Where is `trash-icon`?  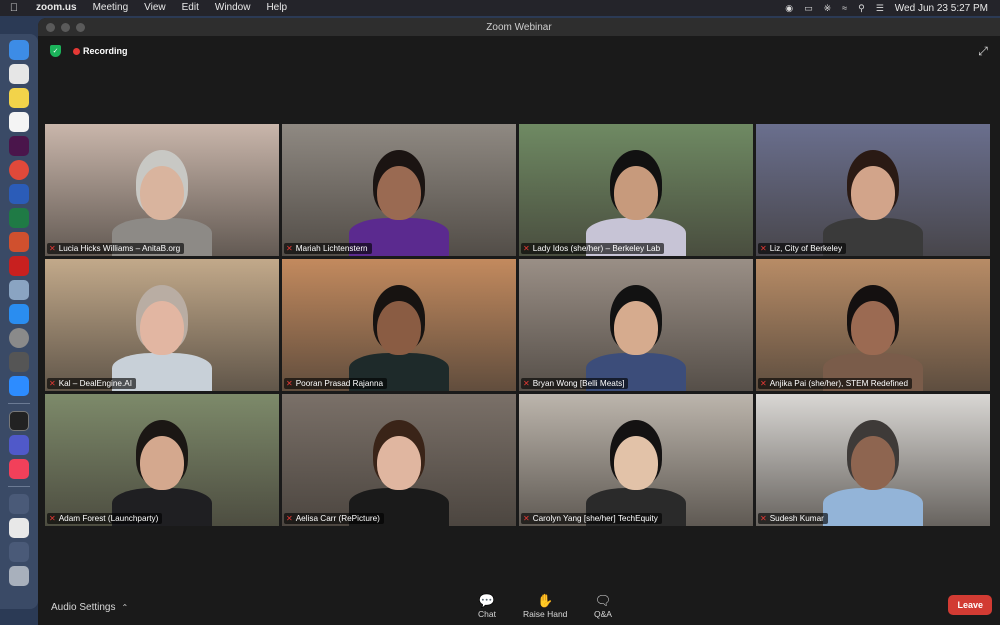
trash-icon is located at coordinates (19, 576).